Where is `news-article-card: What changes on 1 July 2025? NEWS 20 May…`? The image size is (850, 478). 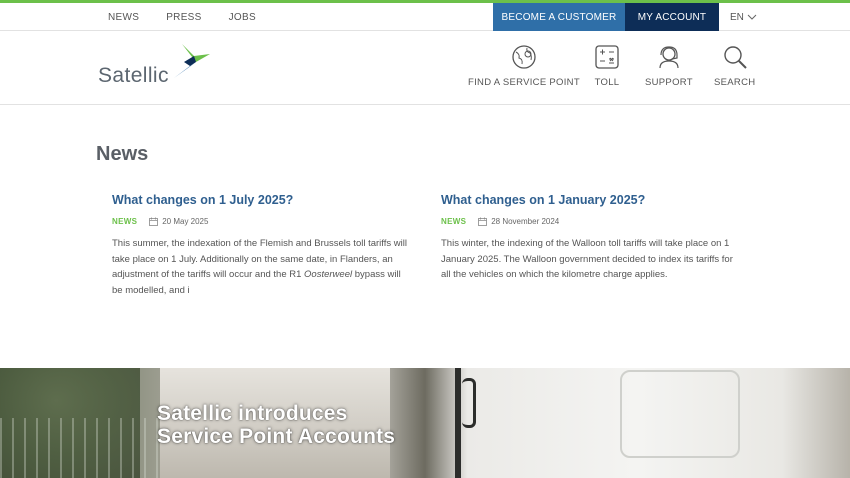
news-article-card: What changes on 1 July 2025? NEWS 20 May… is located at coordinates (262, 245).